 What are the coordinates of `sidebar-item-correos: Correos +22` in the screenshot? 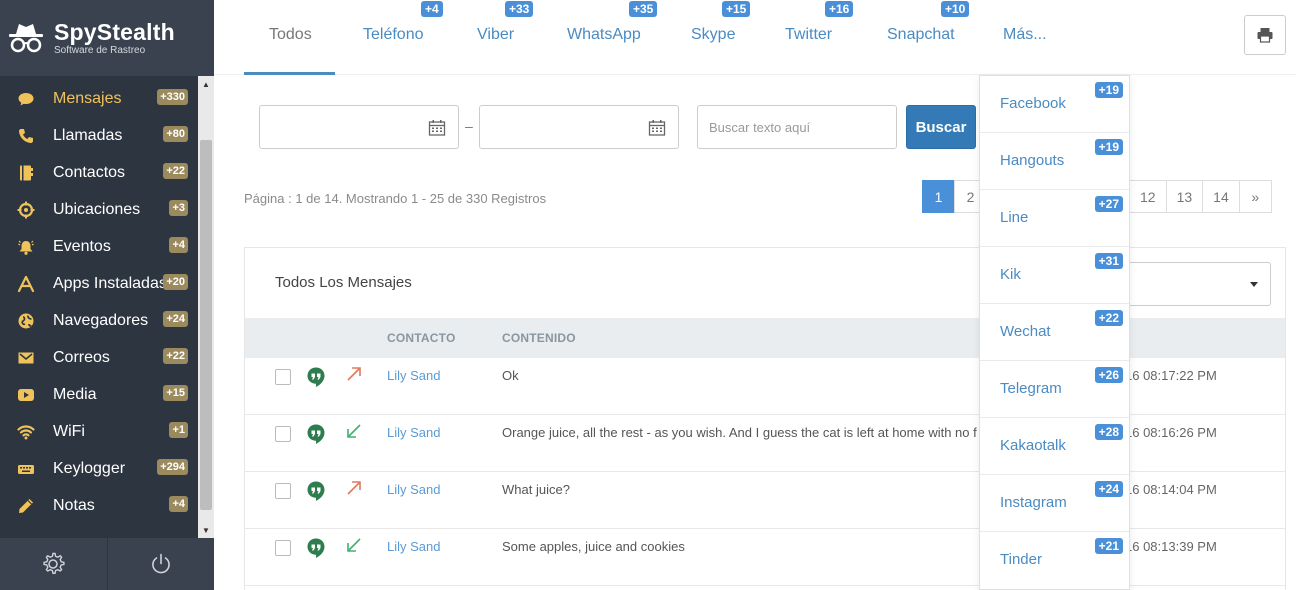 It's located at (99, 357).